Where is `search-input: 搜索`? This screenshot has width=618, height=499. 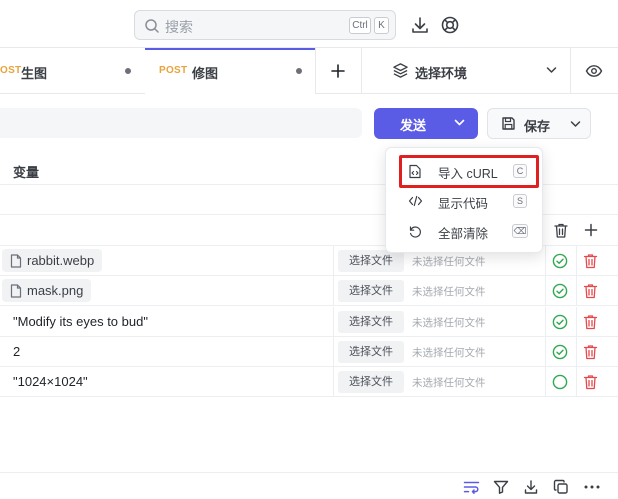
search-input: 搜索 is located at coordinates (179, 27).